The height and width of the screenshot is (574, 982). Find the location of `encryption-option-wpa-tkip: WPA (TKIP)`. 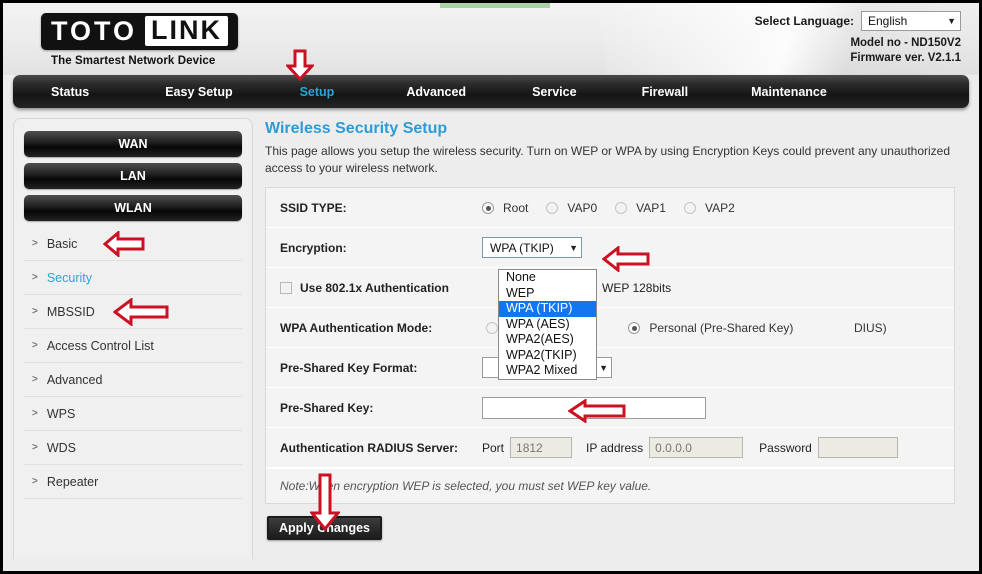

encryption-option-wpa-tkip: WPA (TKIP) is located at coordinates (547, 309).